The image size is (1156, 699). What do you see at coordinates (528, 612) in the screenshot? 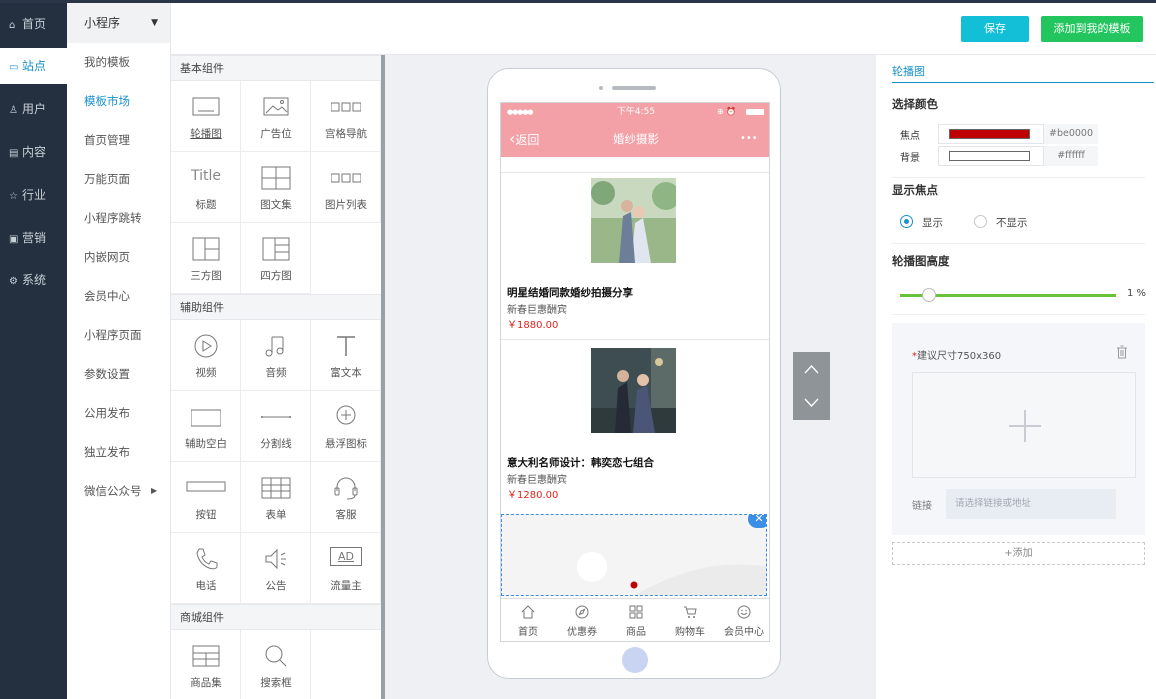
I see `home-icon` at bounding box center [528, 612].